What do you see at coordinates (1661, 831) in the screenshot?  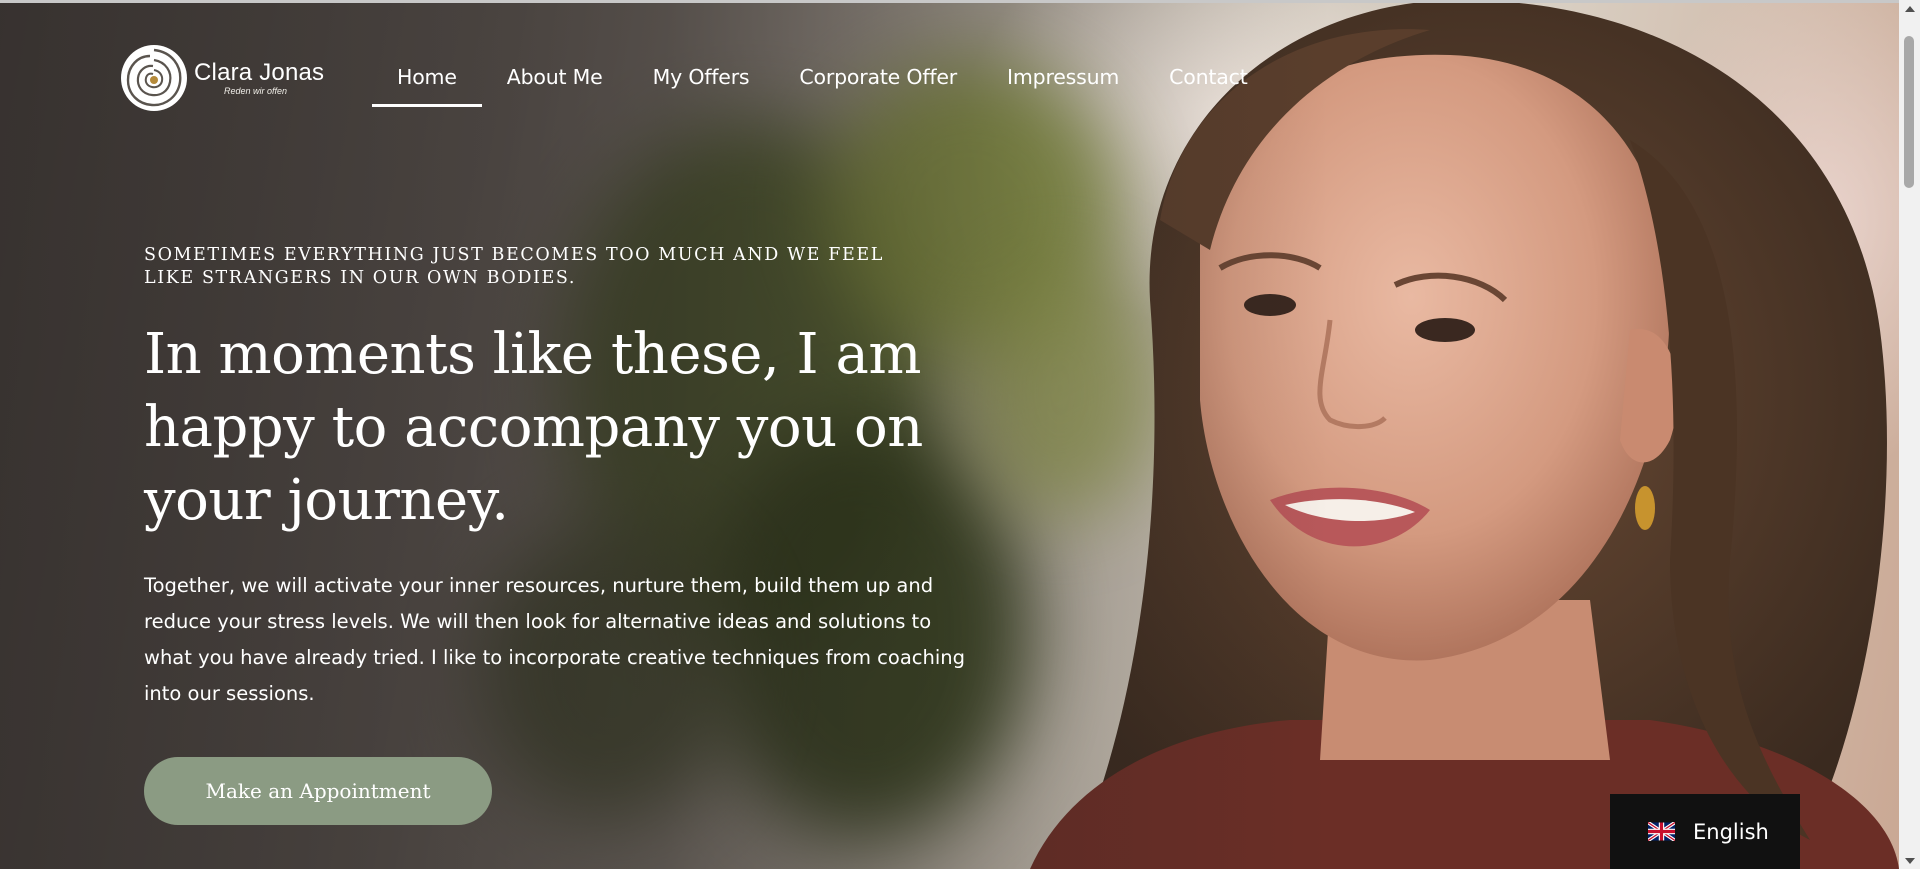 I see `uk-flag-icon` at bounding box center [1661, 831].